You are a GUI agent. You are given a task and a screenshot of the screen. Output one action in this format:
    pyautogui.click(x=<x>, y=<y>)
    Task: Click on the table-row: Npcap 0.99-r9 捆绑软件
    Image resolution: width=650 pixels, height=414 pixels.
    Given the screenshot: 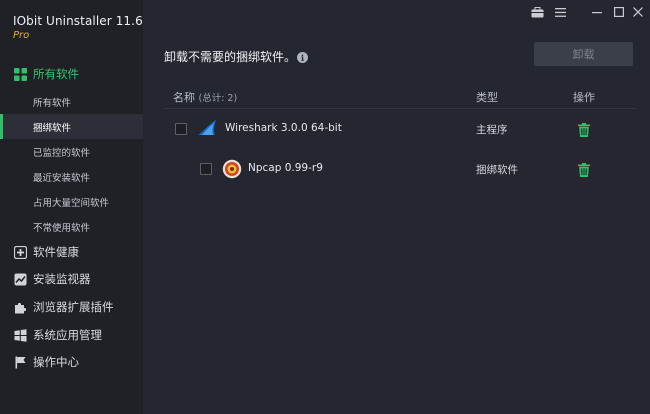 What is the action you would take?
    pyautogui.click(x=400, y=169)
    